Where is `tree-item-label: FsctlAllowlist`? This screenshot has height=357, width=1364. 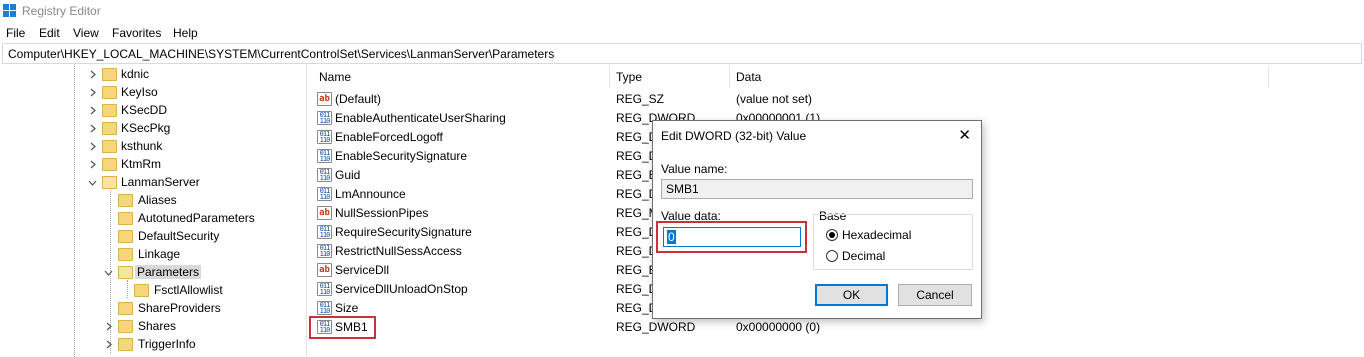
tree-item-label: FsctlAllowlist is located at coordinates (188, 290).